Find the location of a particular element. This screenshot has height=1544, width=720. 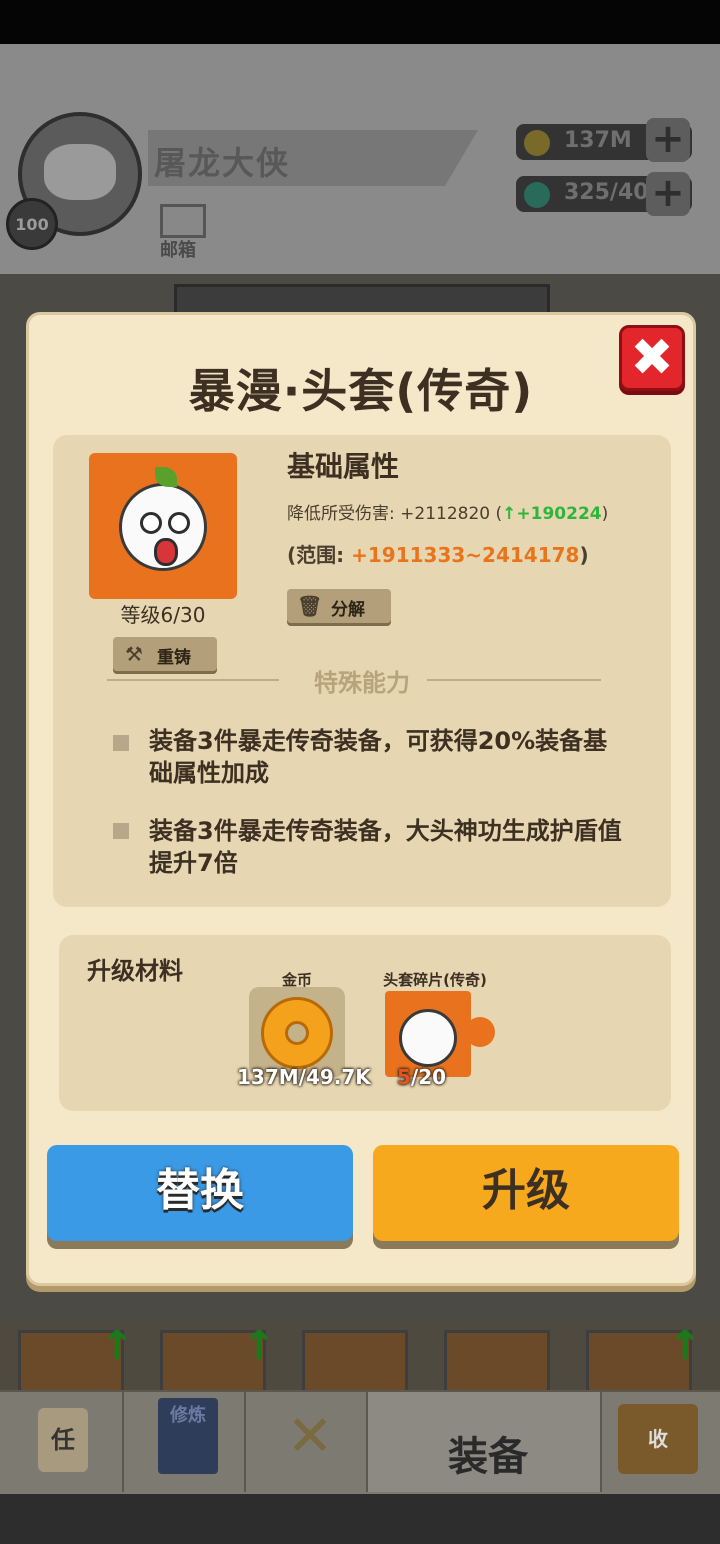

fragment-face is located at coordinates (428, 1038).